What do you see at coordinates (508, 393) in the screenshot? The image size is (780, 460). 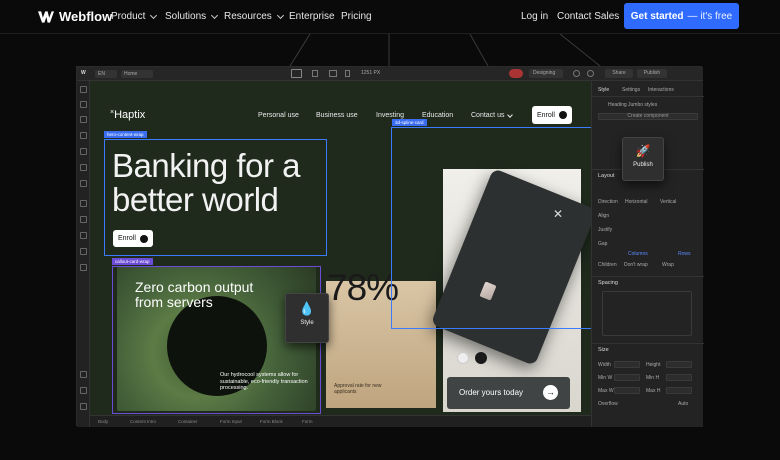 I see `order-button: Order yours today →` at bounding box center [508, 393].